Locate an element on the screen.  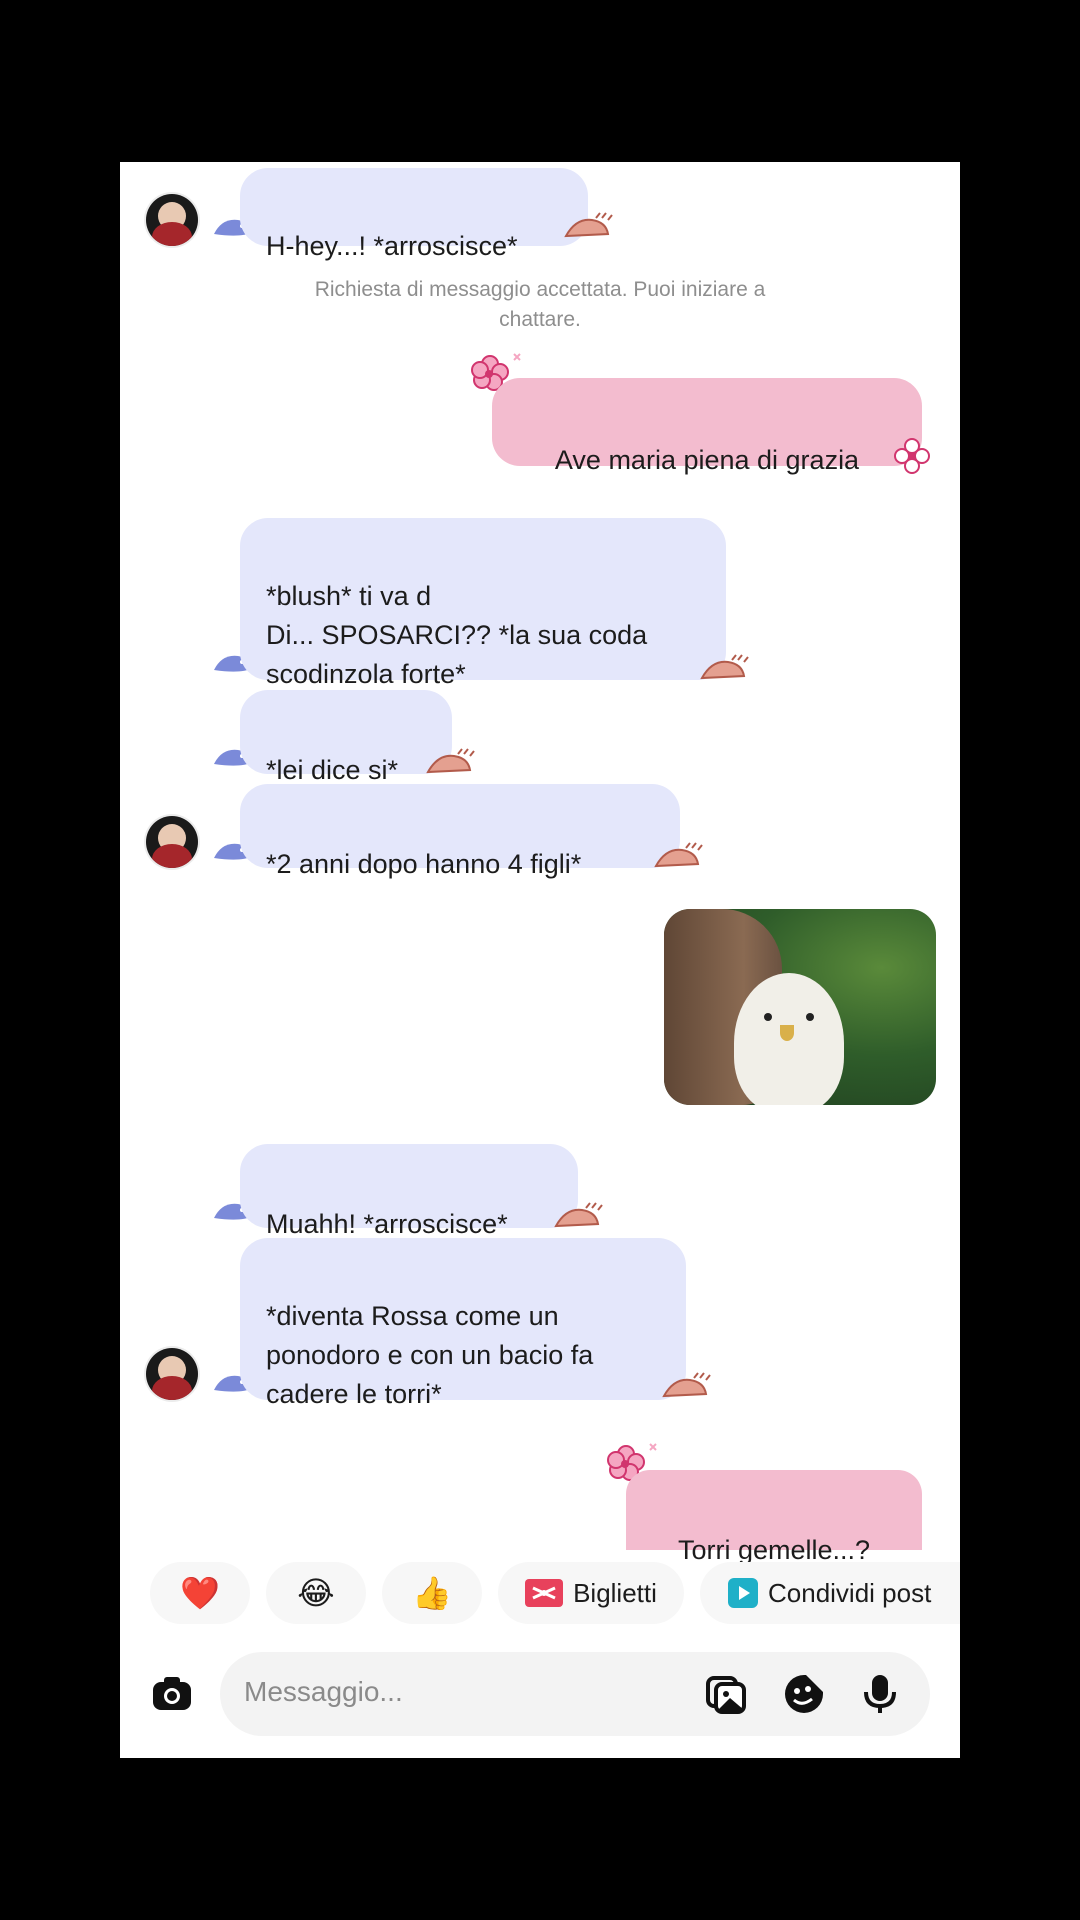
message-bubble: Muahh! *arroscisce* is located at coordinates (409, 1191).